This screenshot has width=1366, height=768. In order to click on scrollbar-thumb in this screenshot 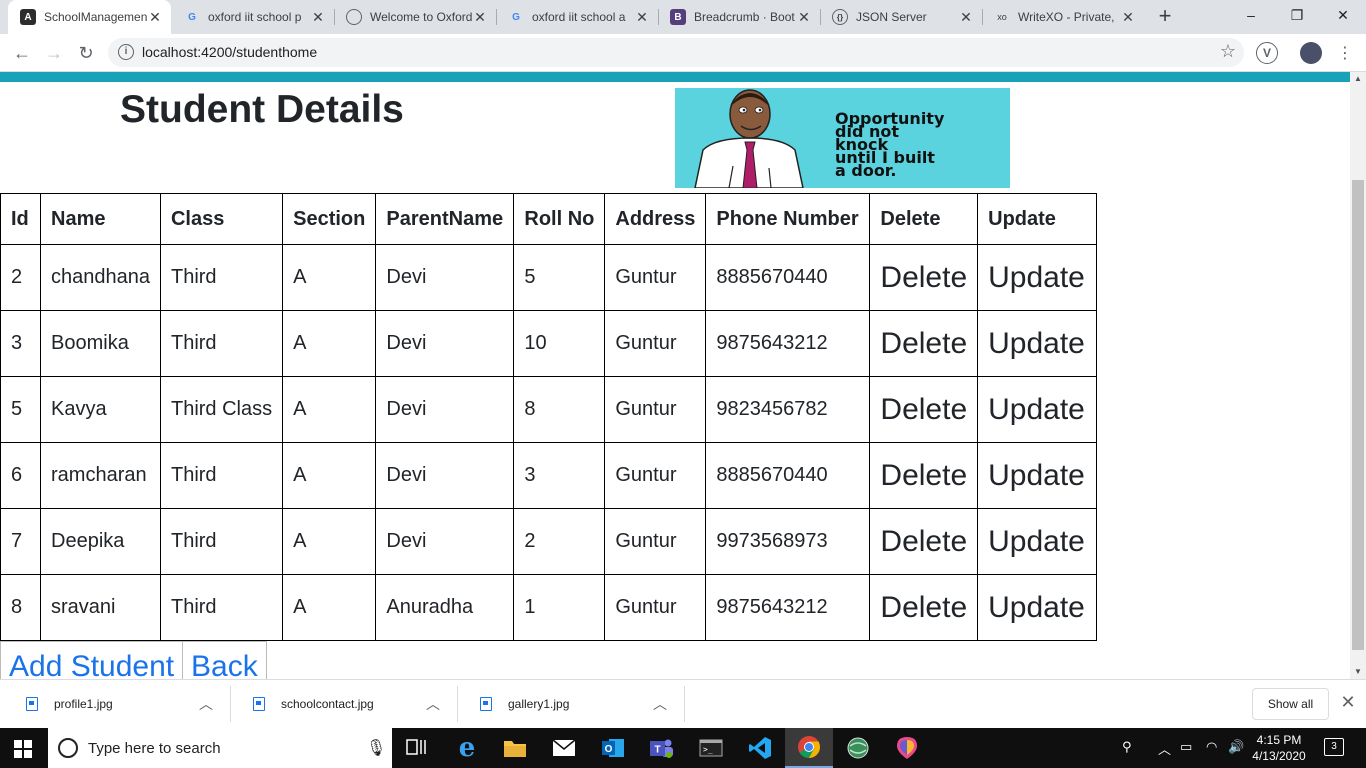, I will do `click(1358, 415)`.